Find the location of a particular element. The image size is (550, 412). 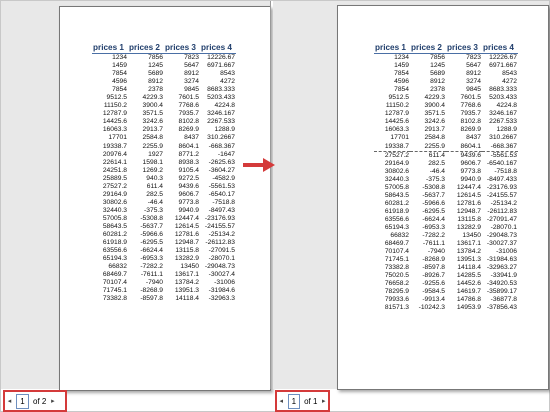

table-cell: -30027.4 is located at coordinates (221, 275).